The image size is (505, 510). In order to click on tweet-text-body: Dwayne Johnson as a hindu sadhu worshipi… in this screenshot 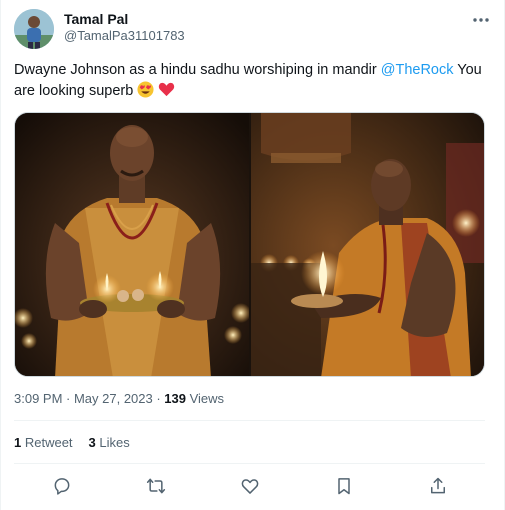, I will do `click(197, 70)`.